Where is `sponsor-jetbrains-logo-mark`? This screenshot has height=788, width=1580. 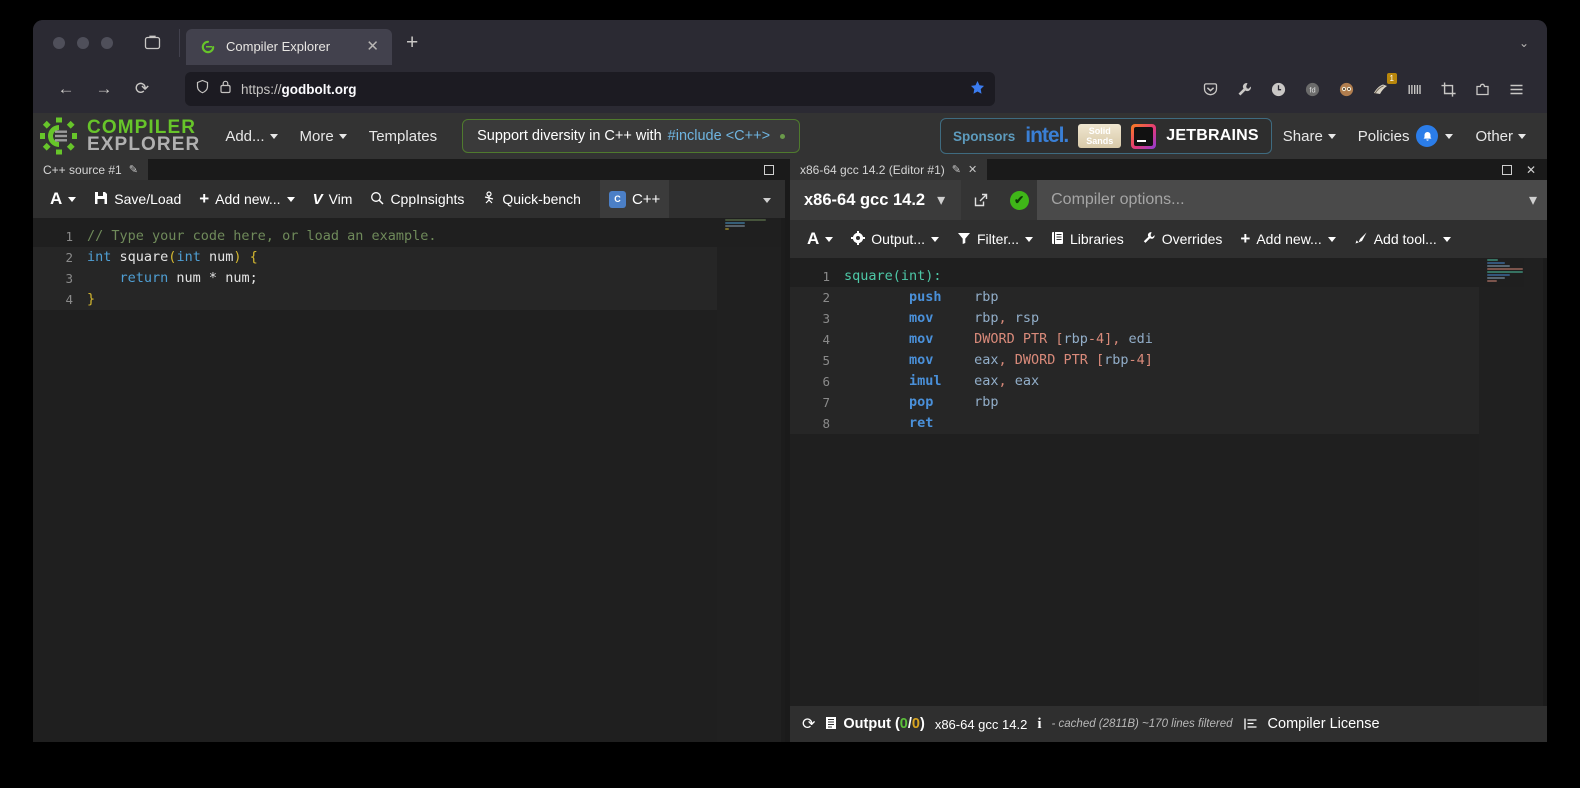 sponsor-jetbrains-logo-mark is located at coordinates (1144, 136).